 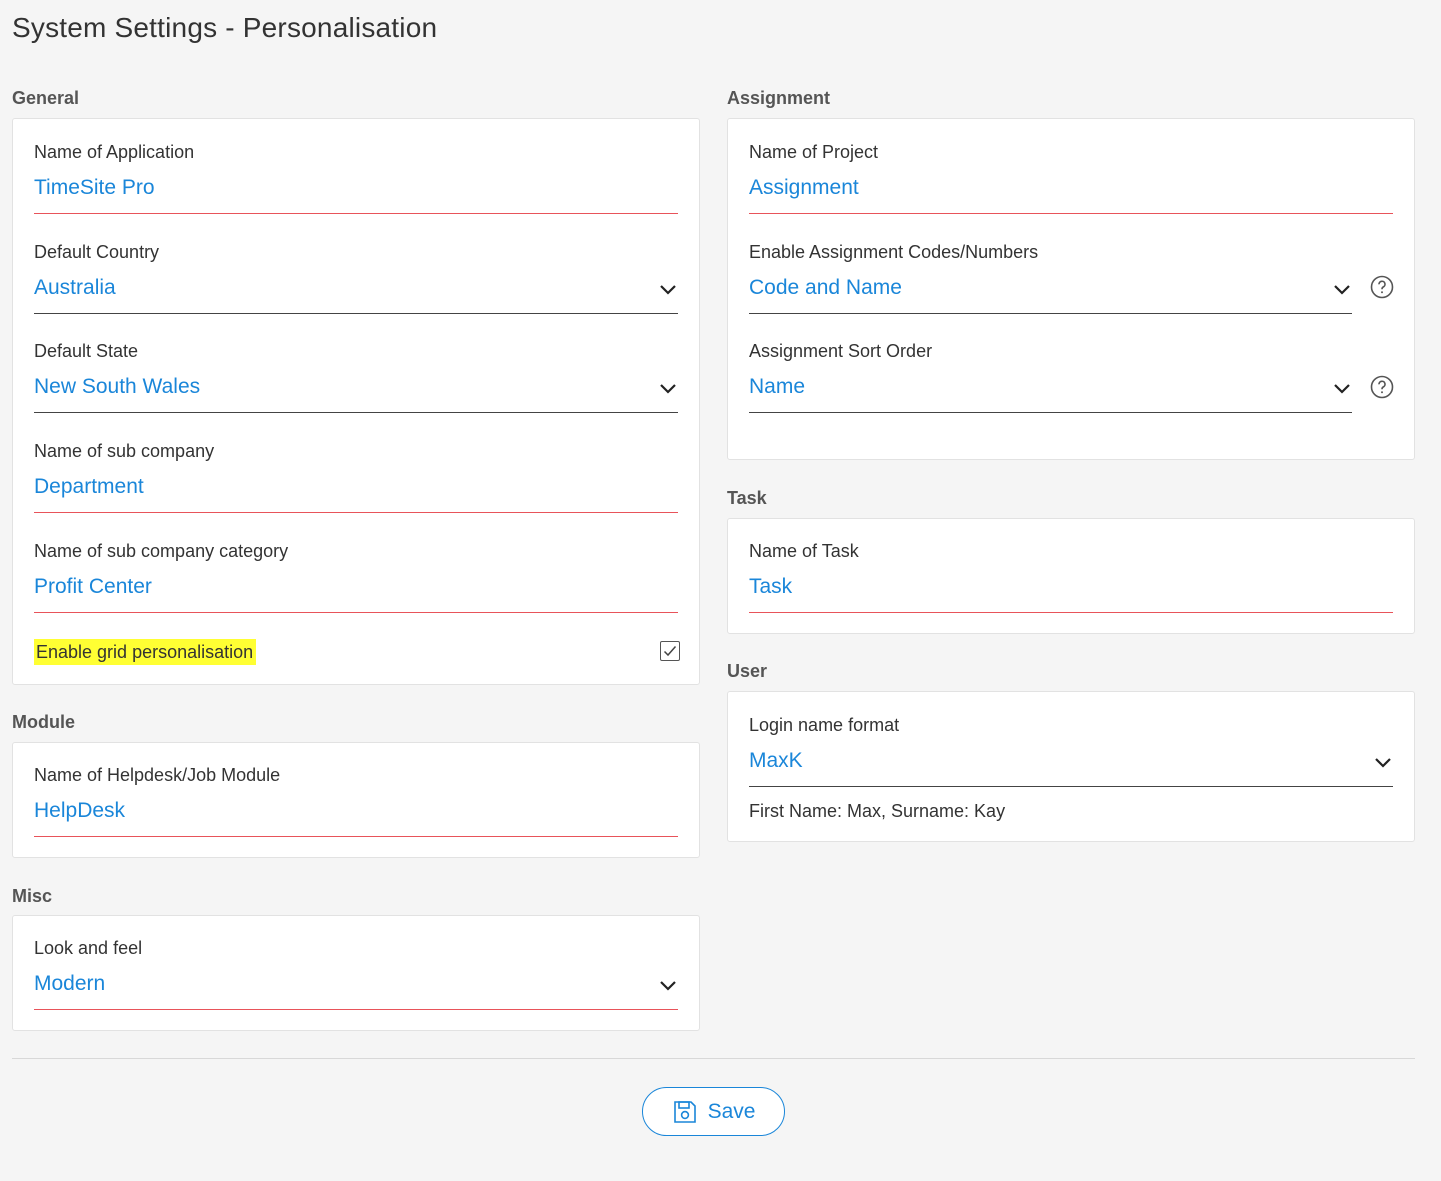 I want to click on default-country-label: Default Country, so click(x=97, y=252).